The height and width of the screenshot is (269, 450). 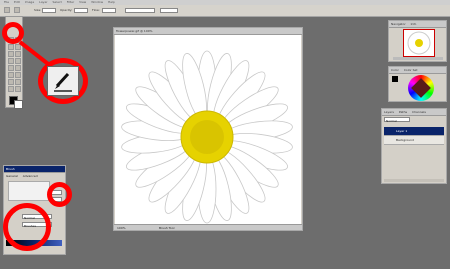 What do you see at coordinates (208, 31) in the screenshot?
I see `document-title: flowerpower.gif @ 100%` at bounding box center [208, 31].